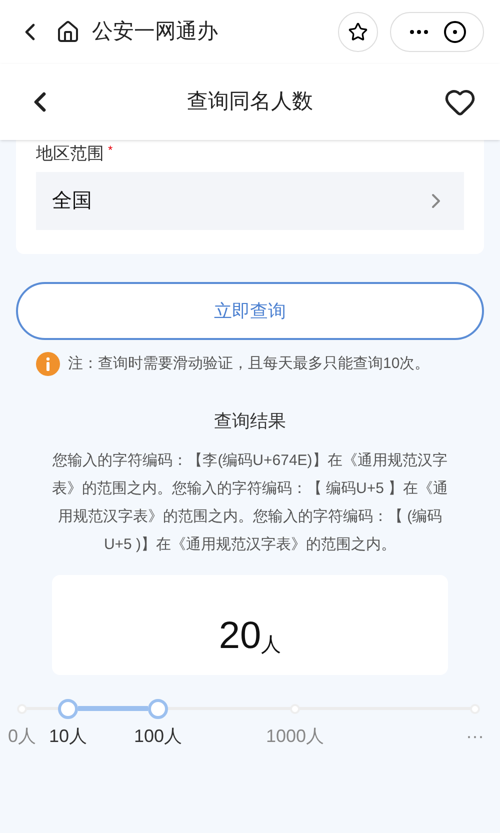 Image resolution: width=500 pixels, height=833 pixels. Describe the element at coordinates (113, 708) in the screenshot. I see `slider-range` at that location.